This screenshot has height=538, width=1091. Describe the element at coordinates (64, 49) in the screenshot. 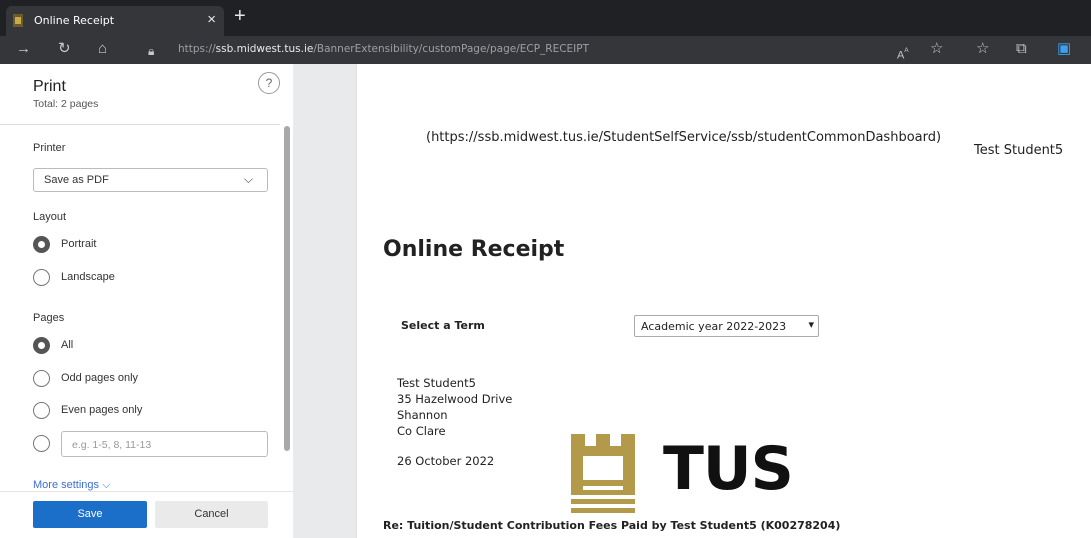

I see `refresh-icon: ↻` at that location.